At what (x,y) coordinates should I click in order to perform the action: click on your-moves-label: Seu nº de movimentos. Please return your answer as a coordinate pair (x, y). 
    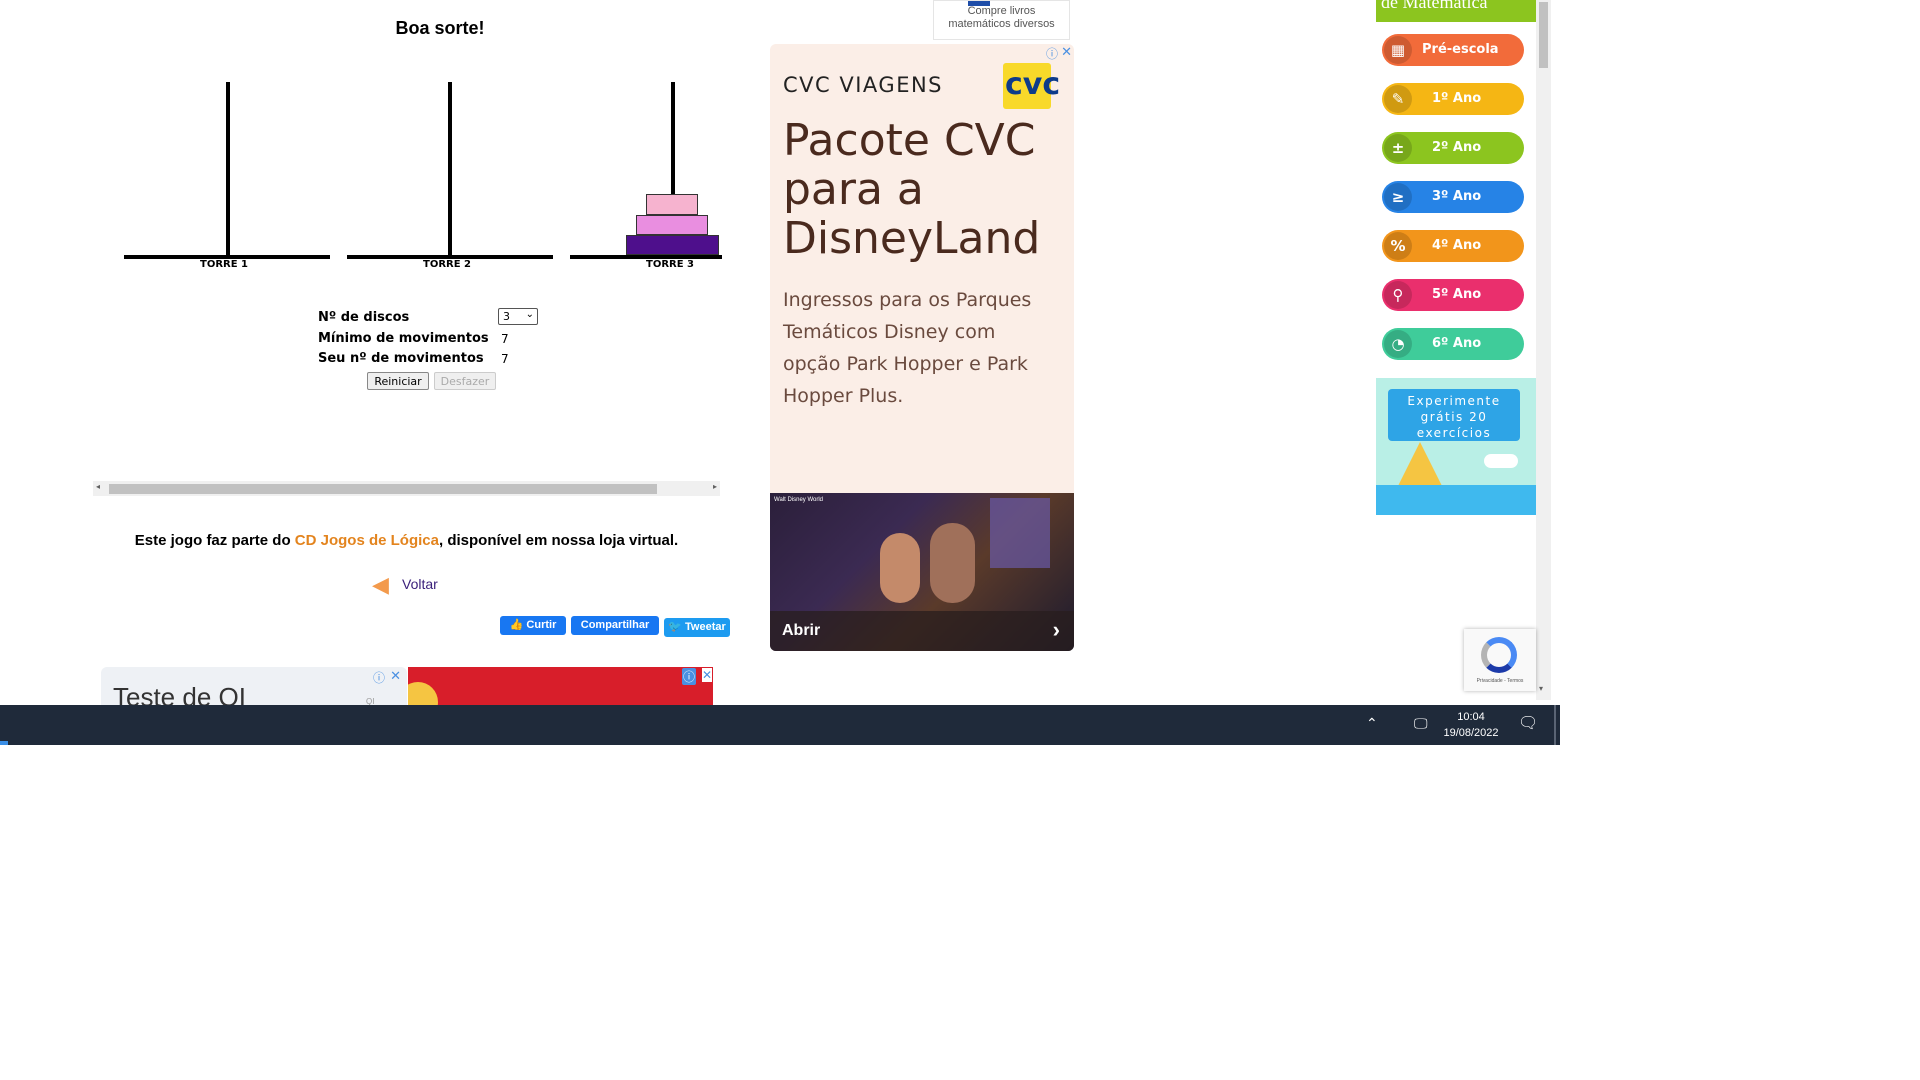
    Looking at the image, I should click on (401, 358).